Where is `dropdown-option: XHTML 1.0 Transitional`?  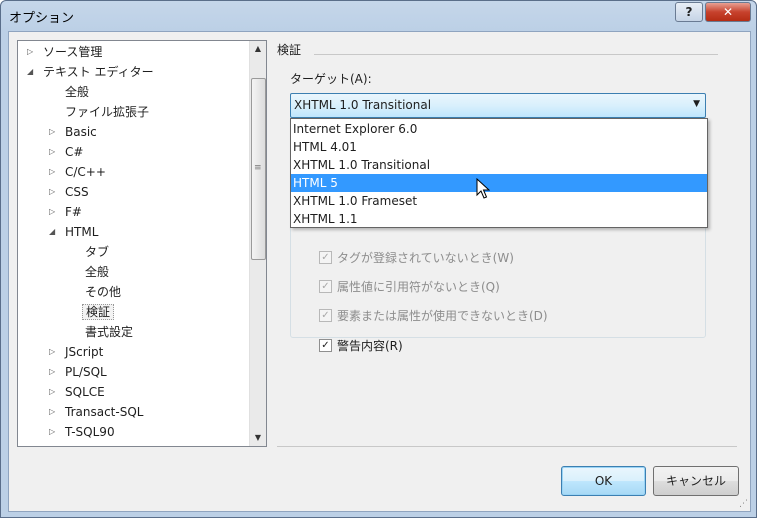
dropdown-option: XHTML 1.0 Transitional is located at coordinates (499, 165).